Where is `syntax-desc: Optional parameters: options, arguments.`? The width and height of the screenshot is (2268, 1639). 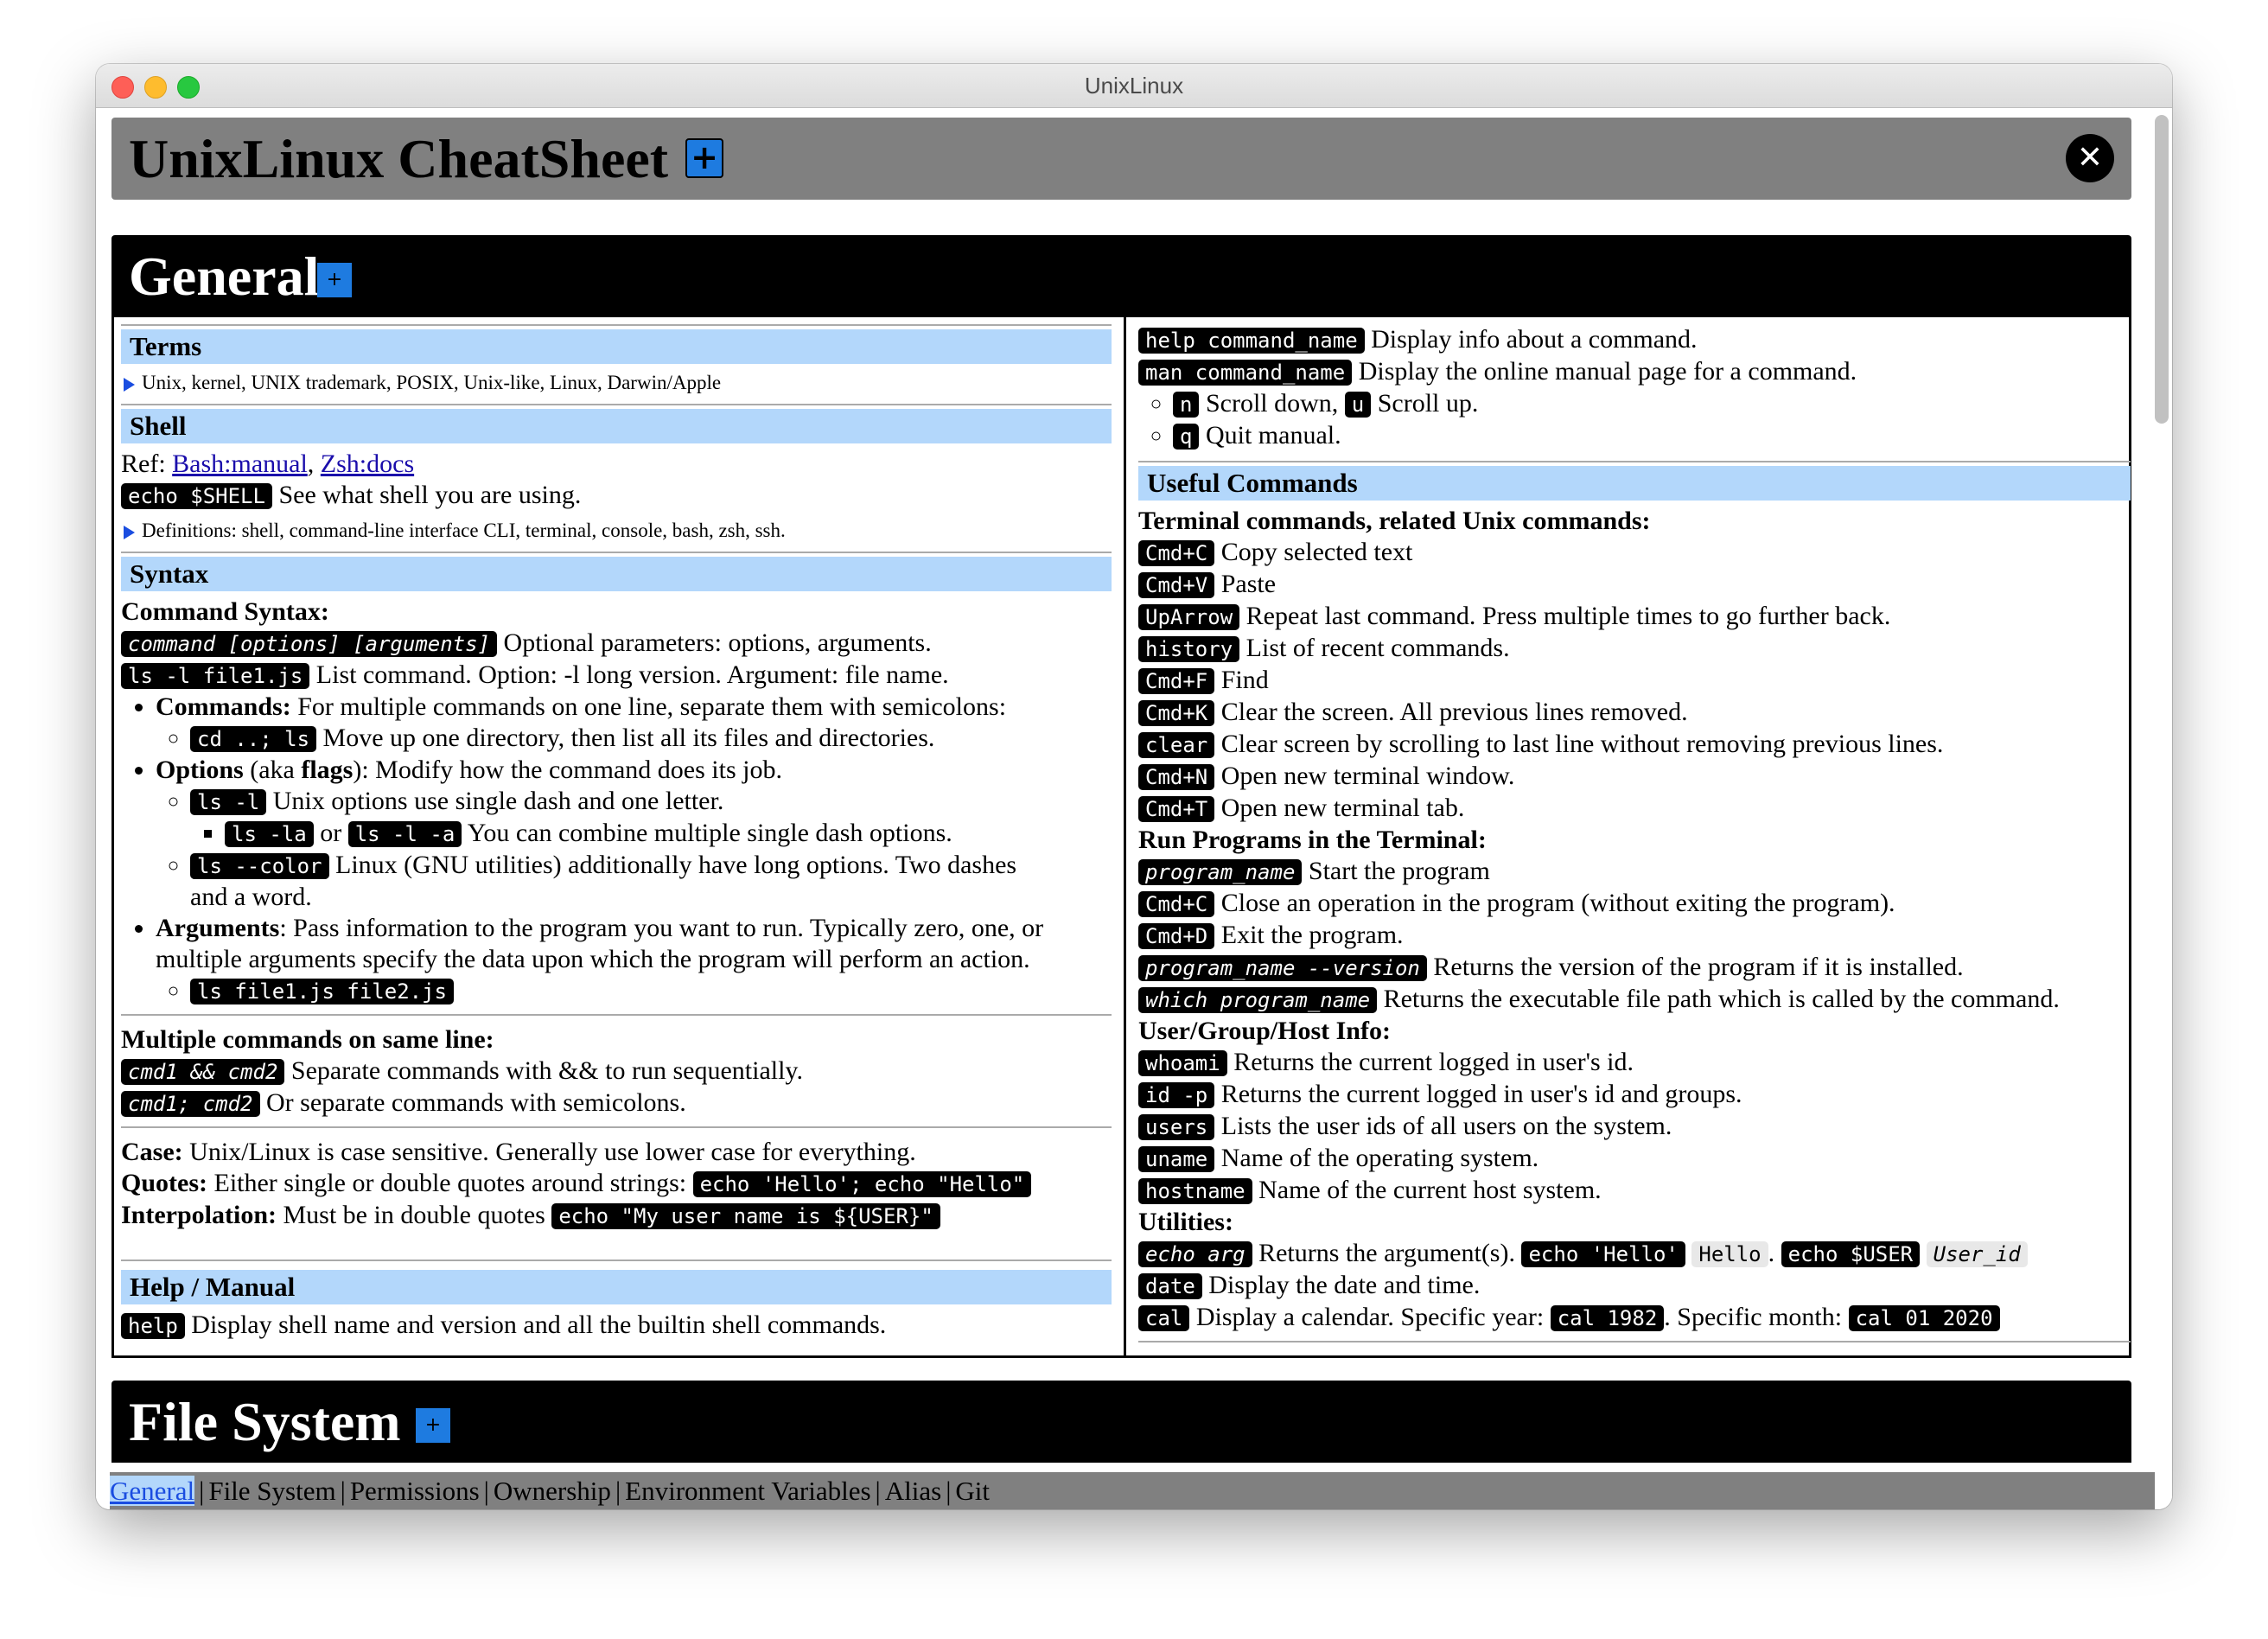 syntax-desc: Optional parameters: options, arguments. is located at coordinates (717, 642).